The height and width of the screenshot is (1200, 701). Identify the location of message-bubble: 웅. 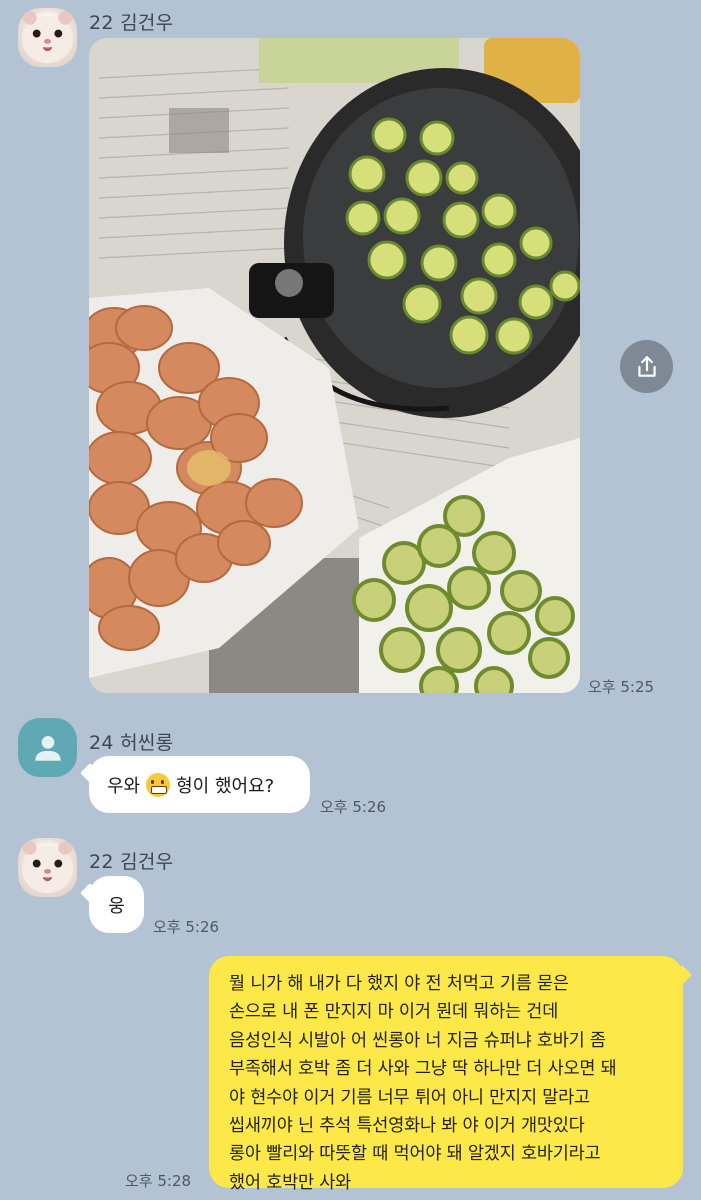
(116, 904).